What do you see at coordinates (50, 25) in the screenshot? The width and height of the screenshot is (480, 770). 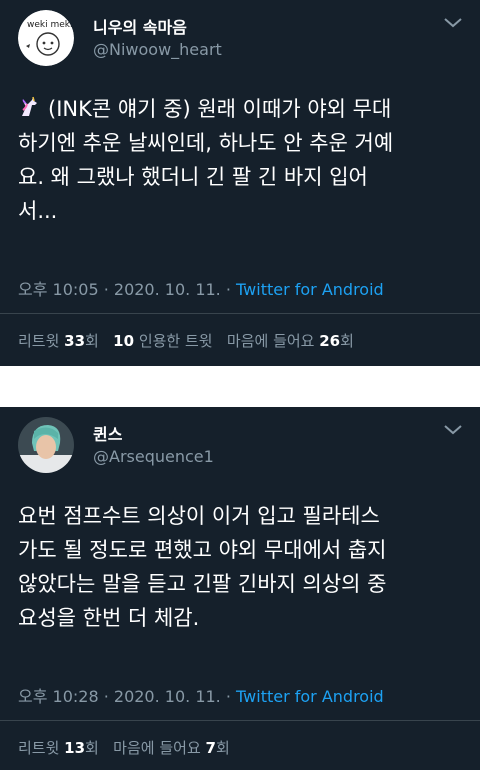 I see `avatar-logo-text-1: weki meki` at bounding box center [50, 25].